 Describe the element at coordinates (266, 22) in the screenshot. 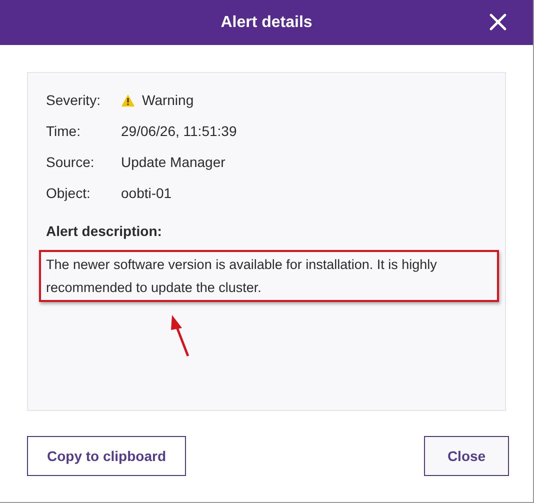

I see `window-title: Alert details` at that location.